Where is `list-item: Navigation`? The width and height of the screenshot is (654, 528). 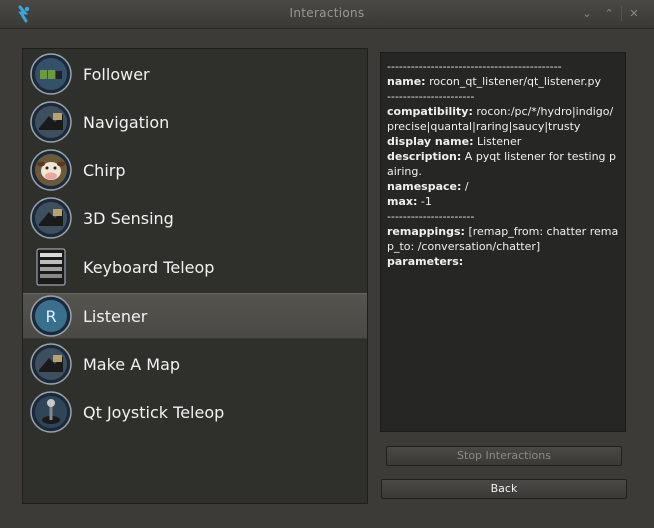 list-item: Navigation is located at coordinates (195, 122).